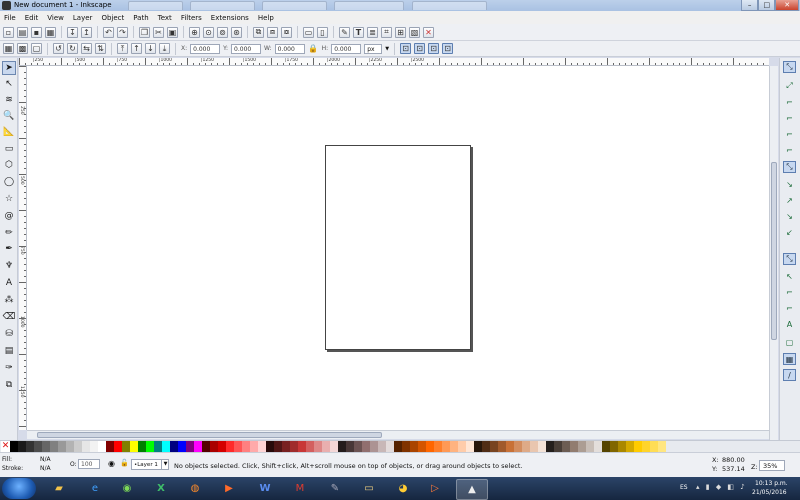 This screenshot has height=500, width=800. What do you see at coordinates (111, 463) in the screenshot?
I see `layer-visibility-icon: ◉` at bounding box center [111, 463].